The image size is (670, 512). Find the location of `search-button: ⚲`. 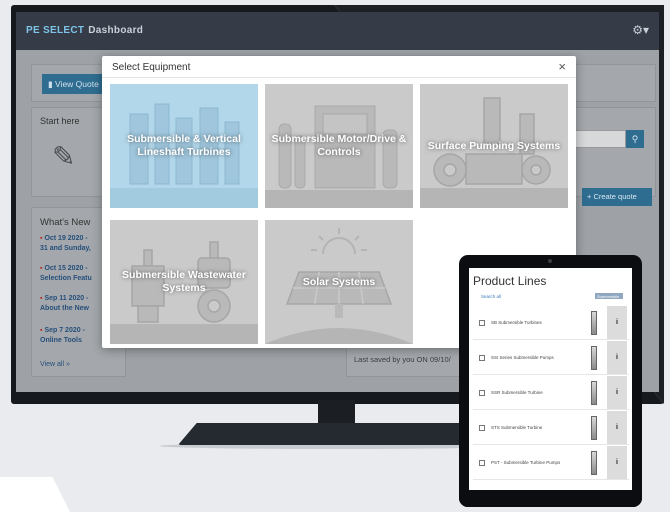

search-button: ⚲ is located at coordinates (635, 139).